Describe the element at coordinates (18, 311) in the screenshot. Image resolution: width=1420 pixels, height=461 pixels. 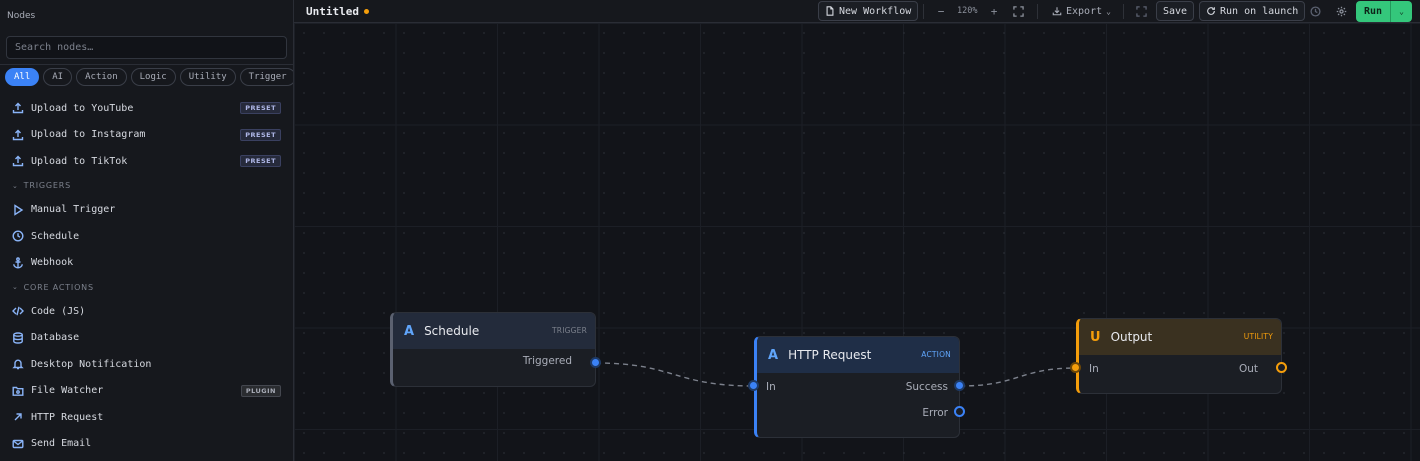
I see `code-icon` at that location.